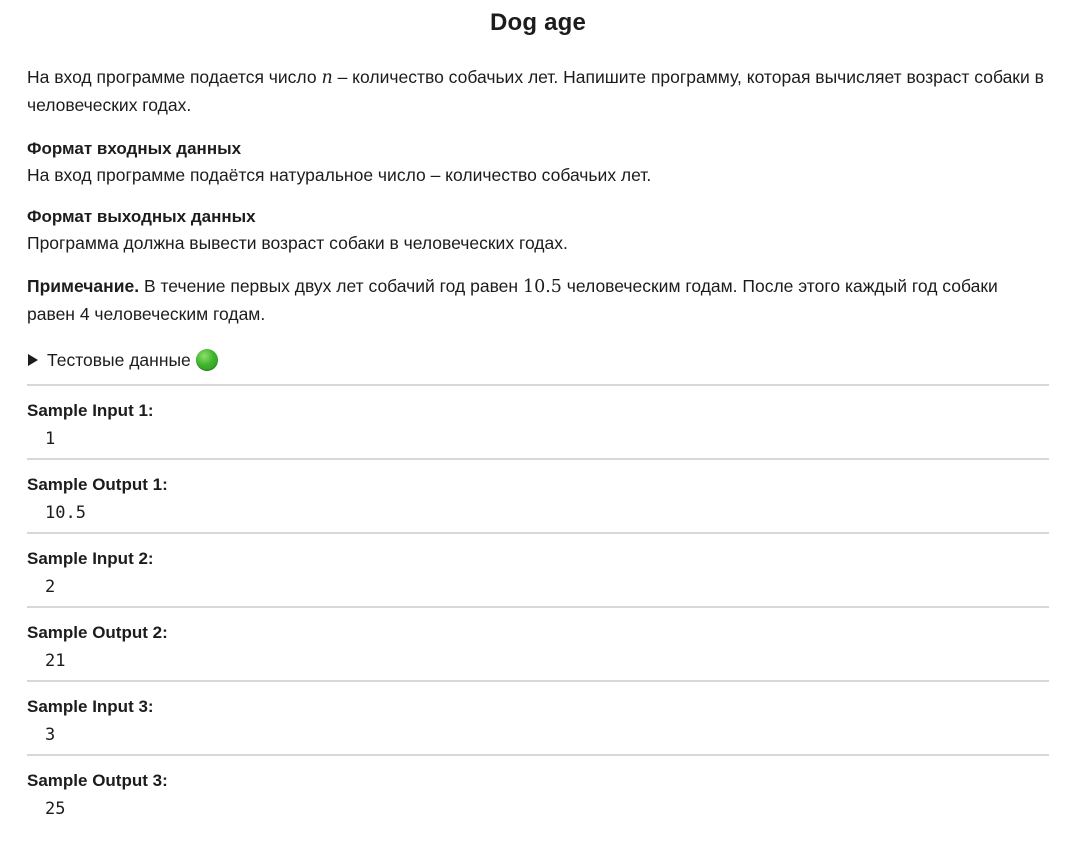 The width and height of the screenshot is (1068, 854). I want to click on test-data-toggle: Тестовые данные, so click(538, 360).